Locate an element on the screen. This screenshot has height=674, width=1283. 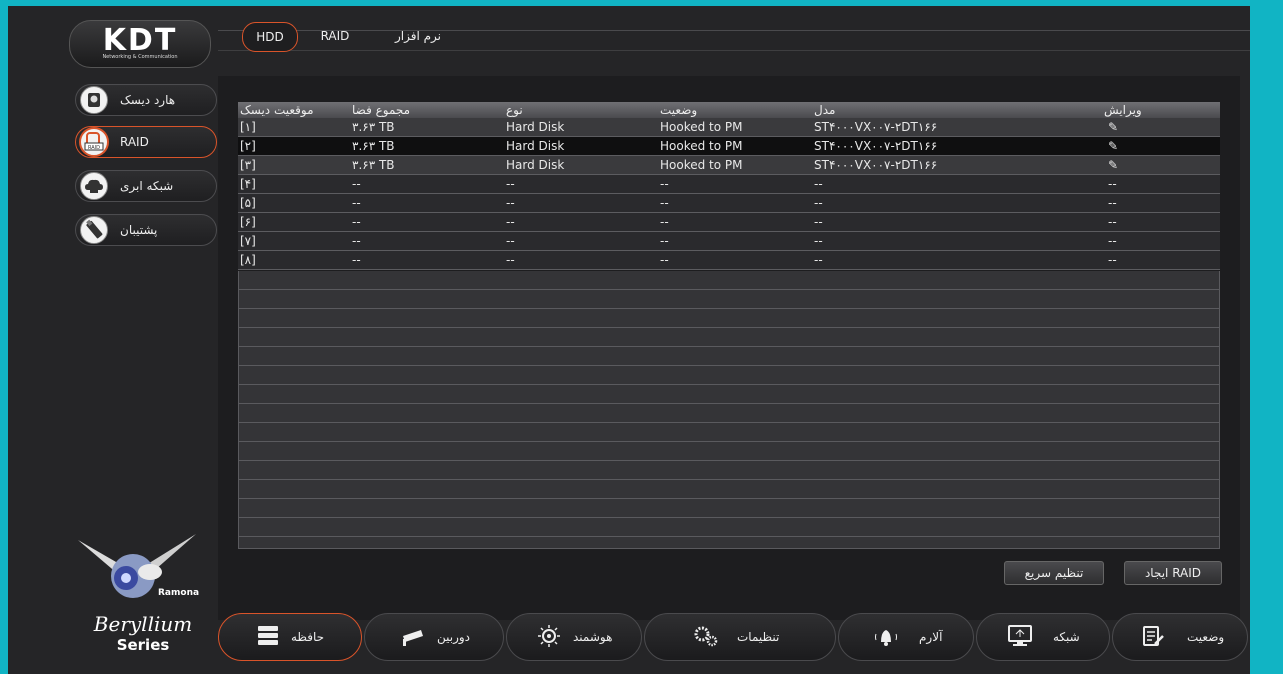
sidebar-item-hard-disk: هارد دیسک is located at coordinates (146, 100).